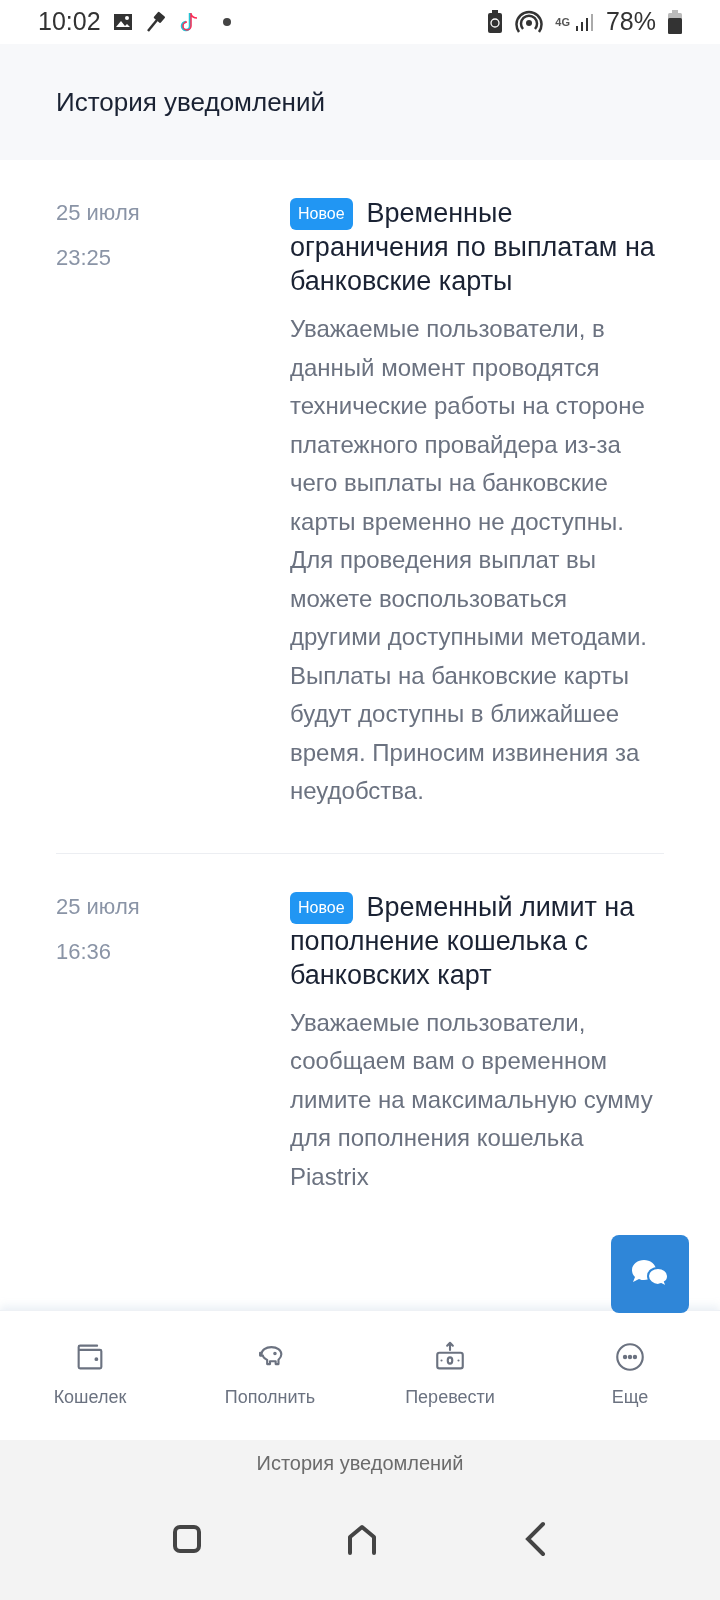  Describe the element at coordinates (562, 22) in the screenshot. I see `network-type: 4G` at that location.